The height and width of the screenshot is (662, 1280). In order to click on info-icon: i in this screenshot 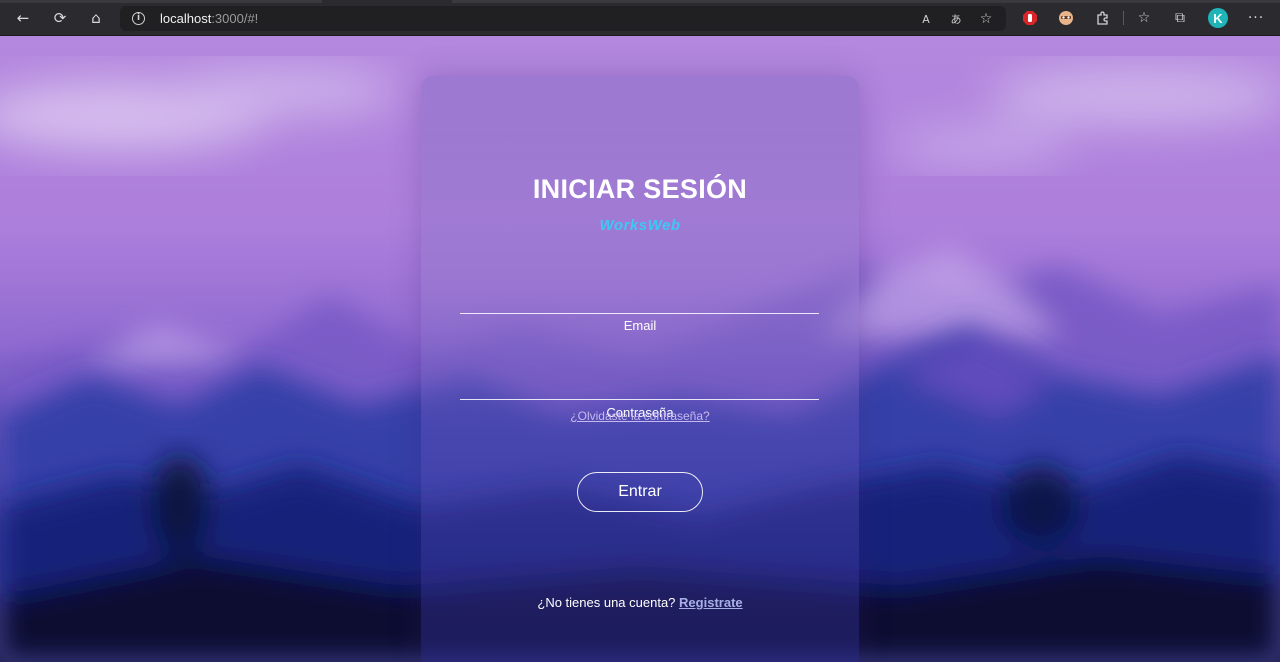, I will do `click(138, 18)`.